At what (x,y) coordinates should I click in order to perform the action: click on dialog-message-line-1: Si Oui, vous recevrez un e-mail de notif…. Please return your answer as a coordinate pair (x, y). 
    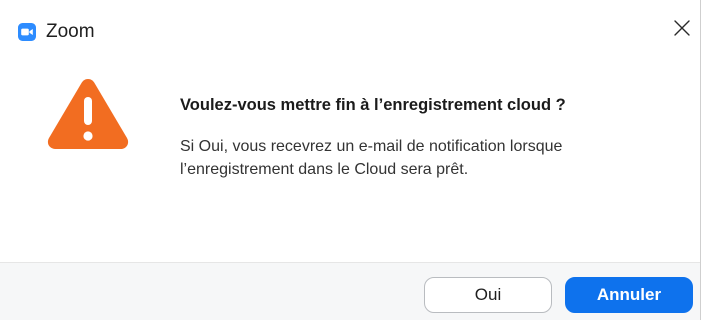
    Looking at the image, I should click on (371, 146).